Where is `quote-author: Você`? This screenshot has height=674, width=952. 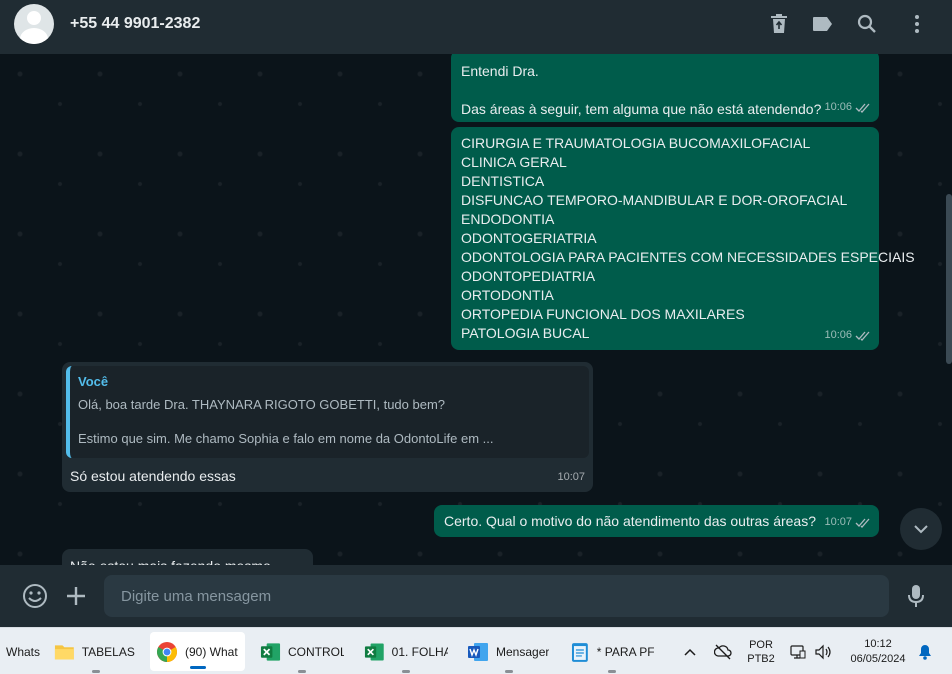 quote-author: Você is located at coordinates (93, 381).